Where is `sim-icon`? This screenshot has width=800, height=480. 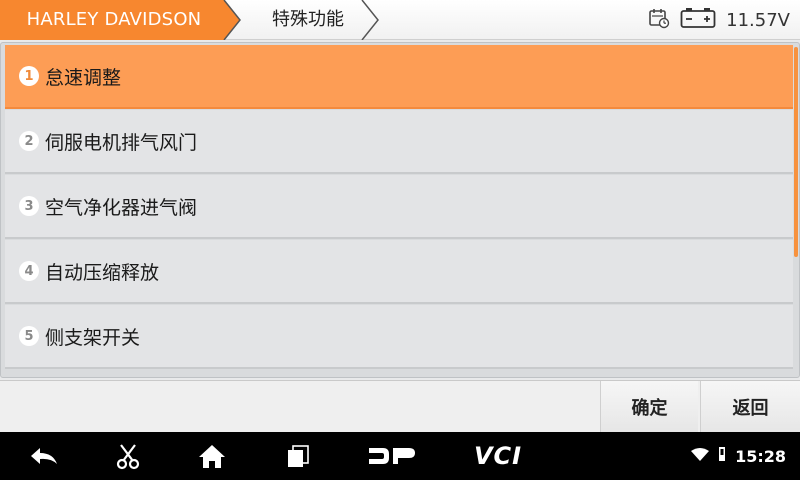 sim-icon is located at coordinates (722, 456).